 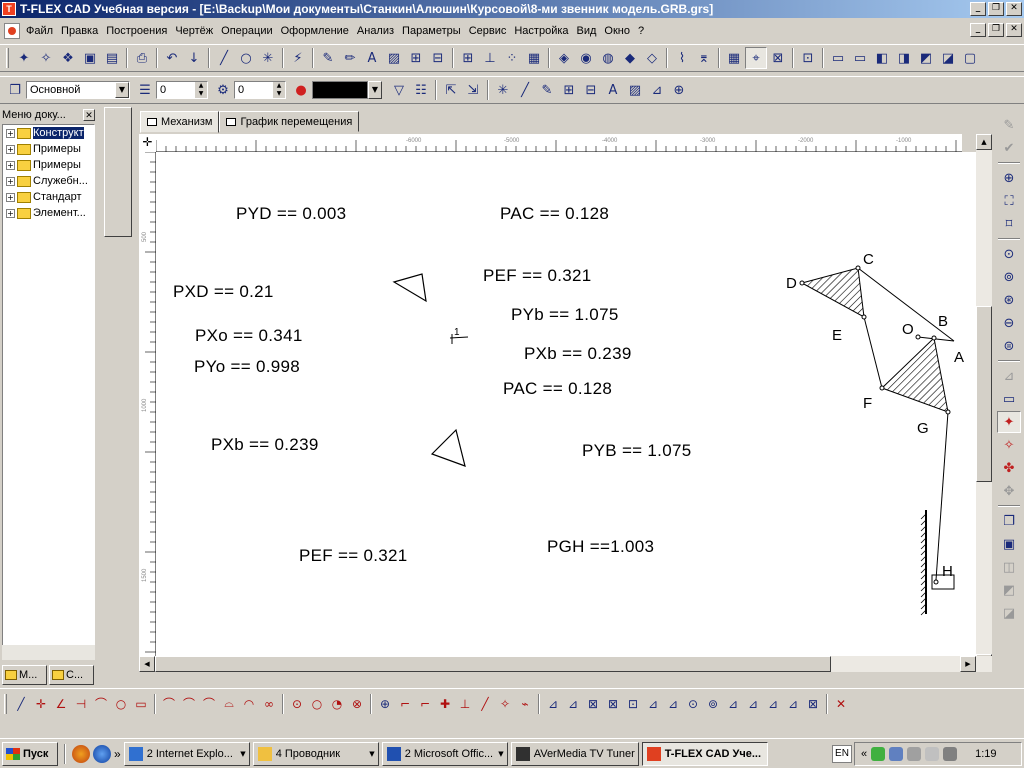 I want to click on sketch-icon: ⚡, so click(x=298, y=58).